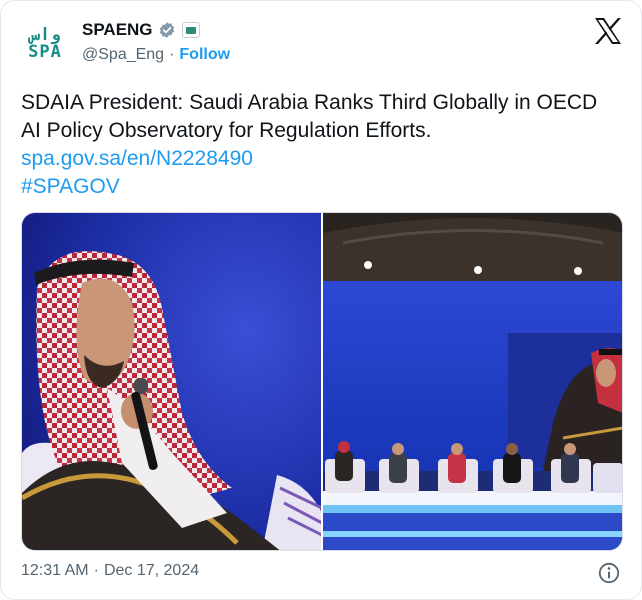 This screenshot has height=600, width=642. I want to click on tweet-timestamp: 12:31 AM · Dec 17, 2024, so click(110, 571).